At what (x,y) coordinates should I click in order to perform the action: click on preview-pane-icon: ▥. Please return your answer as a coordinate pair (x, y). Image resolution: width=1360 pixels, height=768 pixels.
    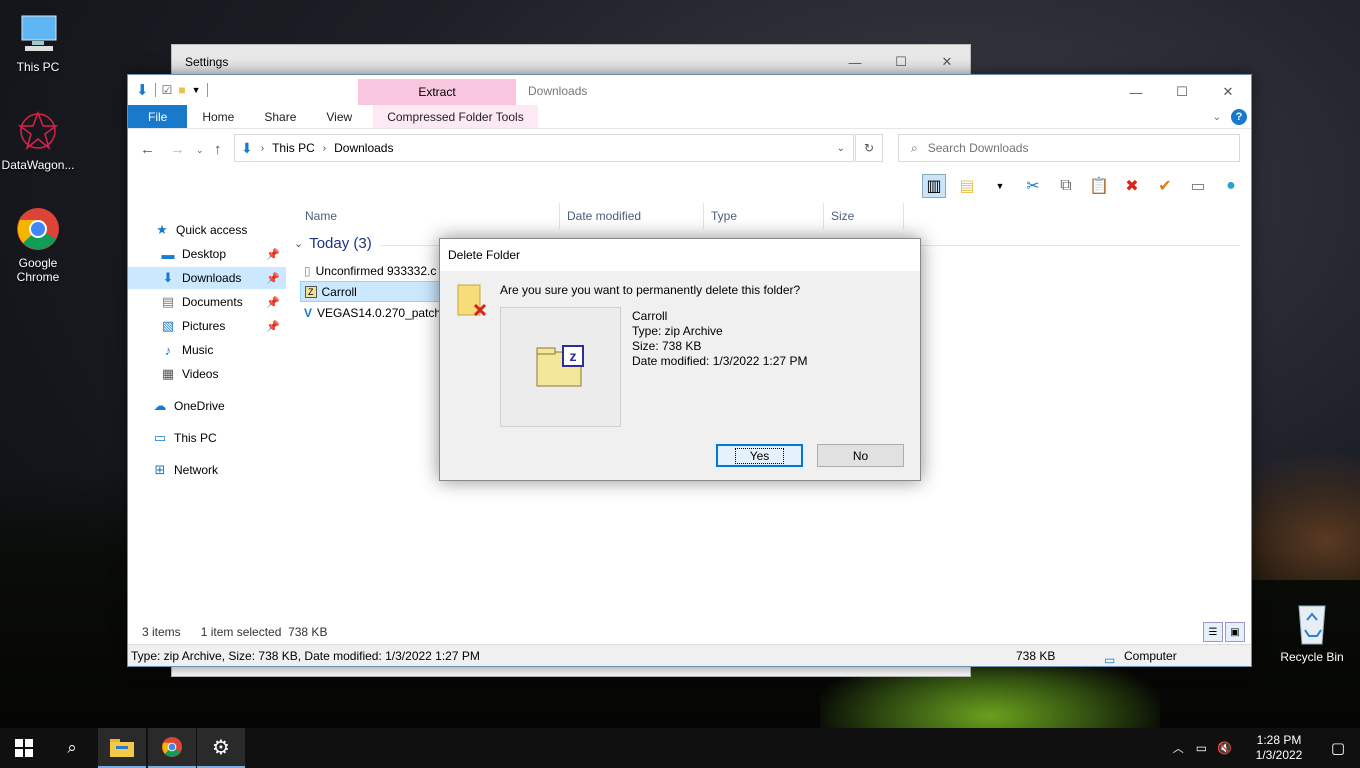
    Looking at the image, I should click on (934, 186).